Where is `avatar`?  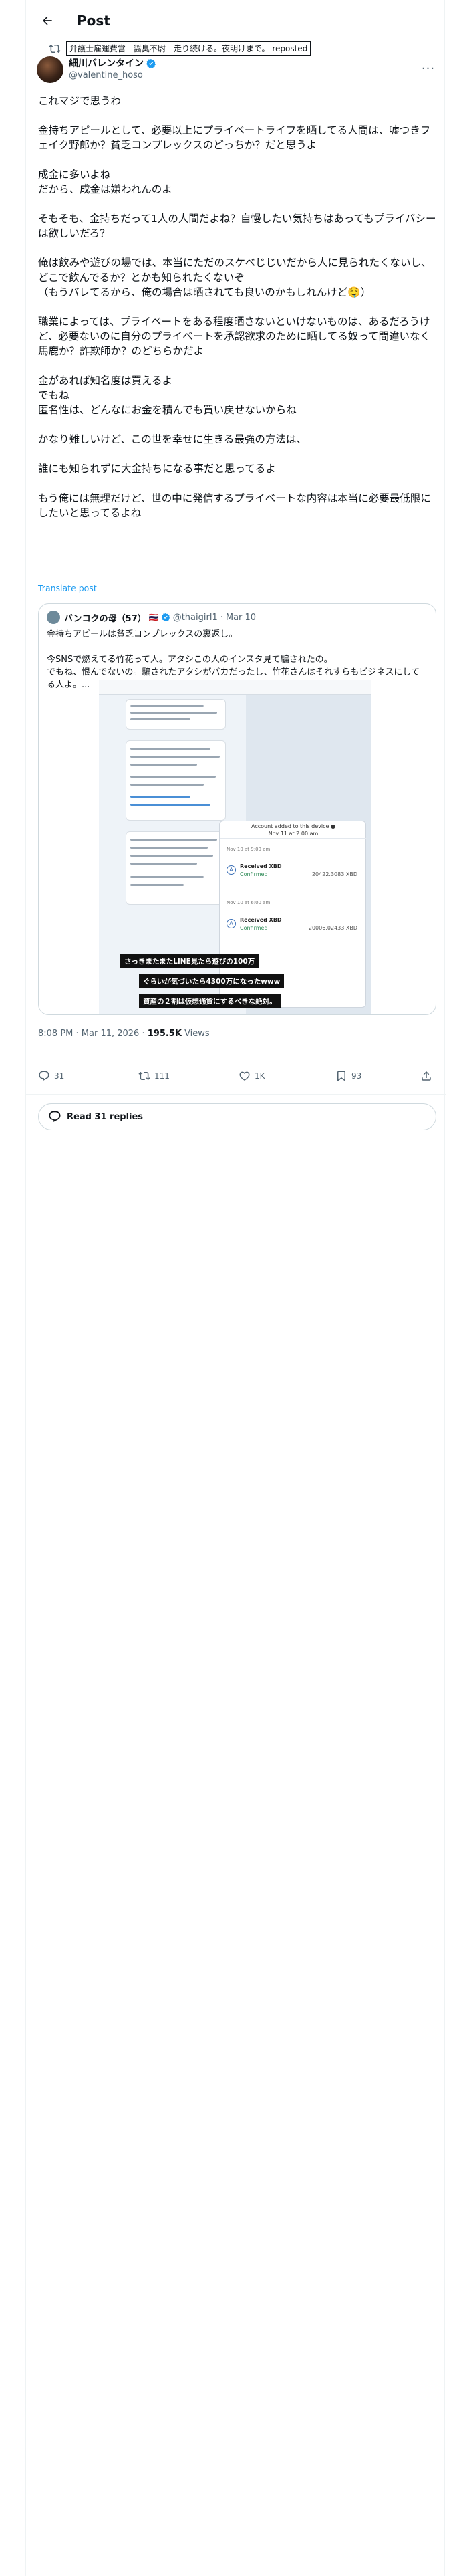 avatar is located at coordinates (50, 69).